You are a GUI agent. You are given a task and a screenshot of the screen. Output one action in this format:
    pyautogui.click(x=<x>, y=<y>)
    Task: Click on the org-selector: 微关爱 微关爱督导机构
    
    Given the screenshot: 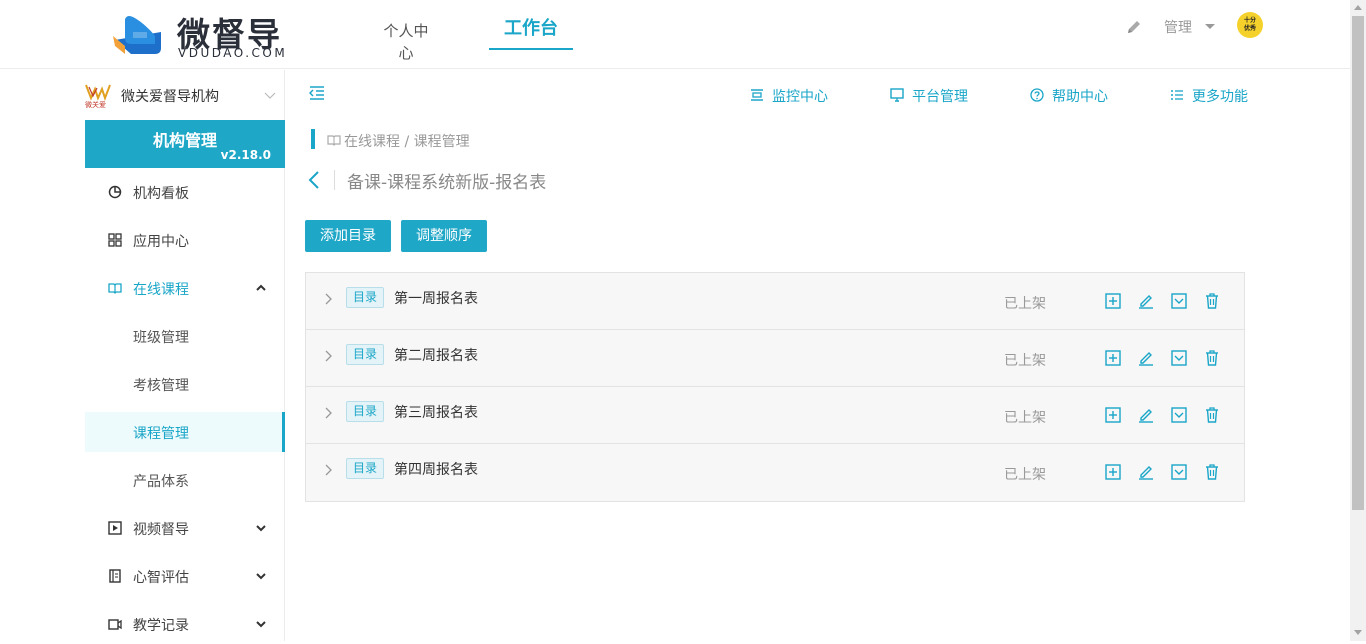 What is the action you would take?
    pyautogui.click(x=185, y=95)
    